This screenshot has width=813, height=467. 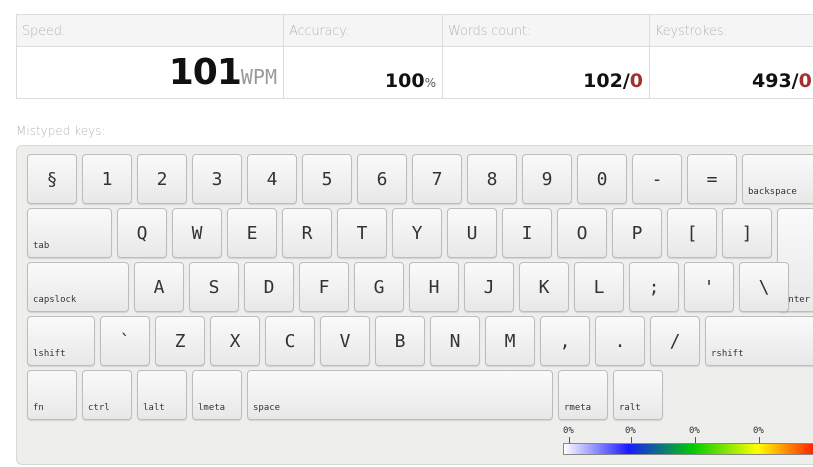 I want to click on key-char: G, so click(x=379, y=287).